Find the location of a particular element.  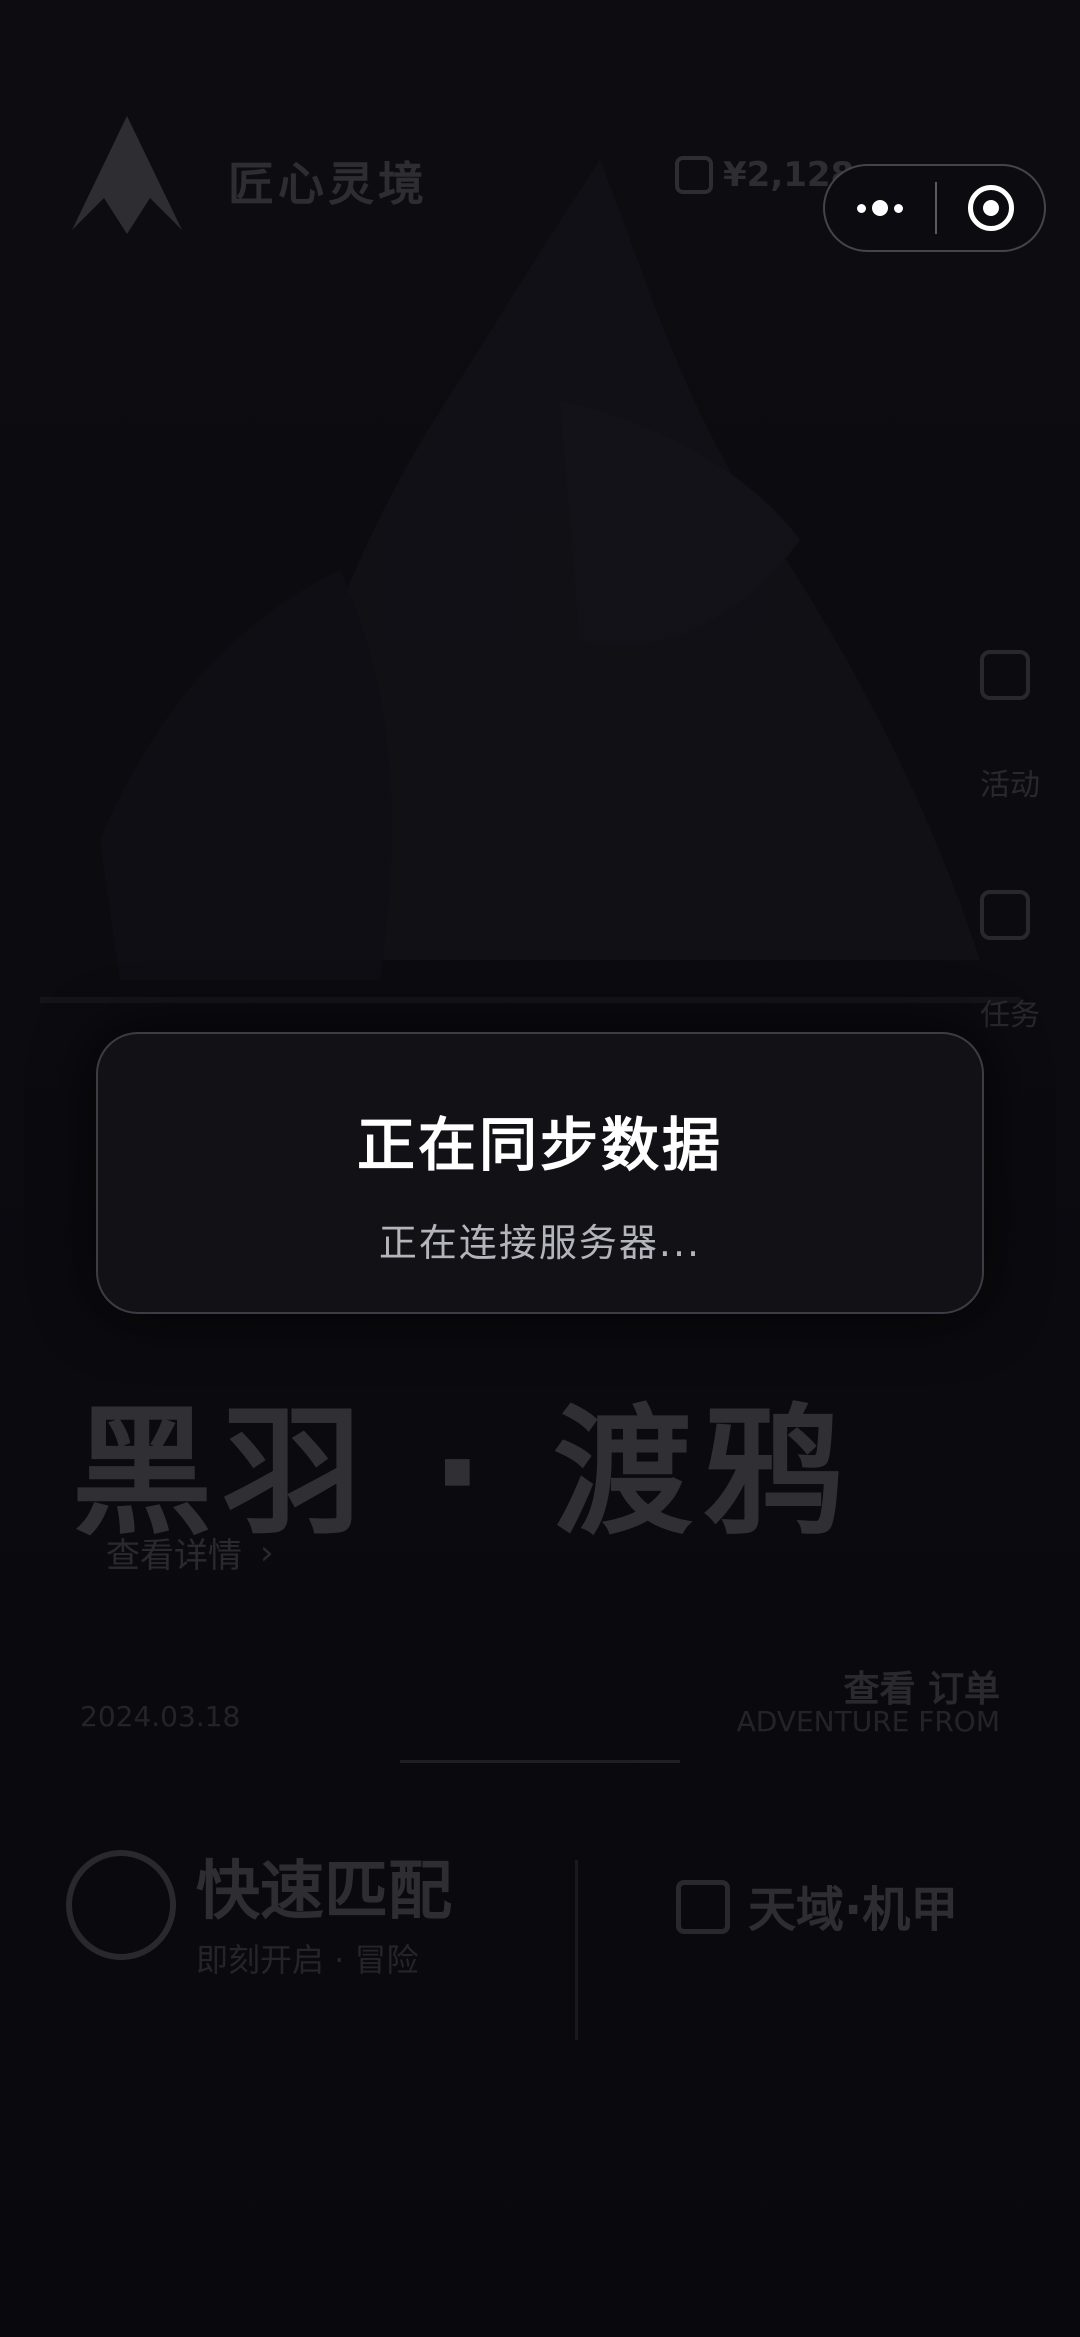

meta-date: 2024.03.18 is located at coordinates (160, 1716).